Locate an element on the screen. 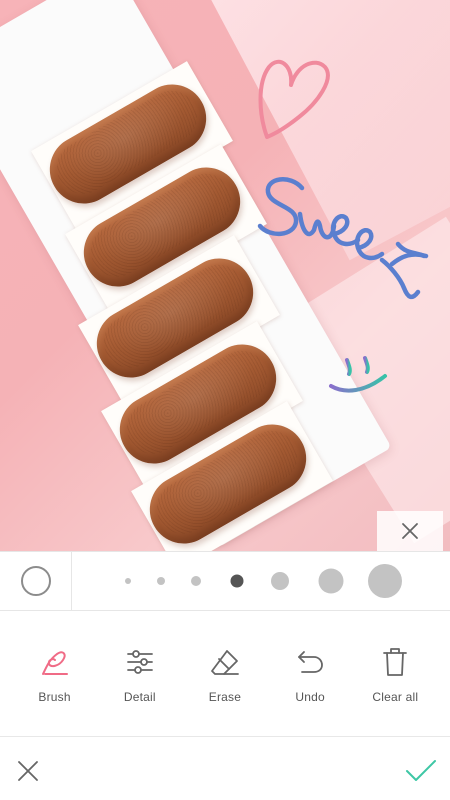  sliders-icon is located at coordinates (139, 662).